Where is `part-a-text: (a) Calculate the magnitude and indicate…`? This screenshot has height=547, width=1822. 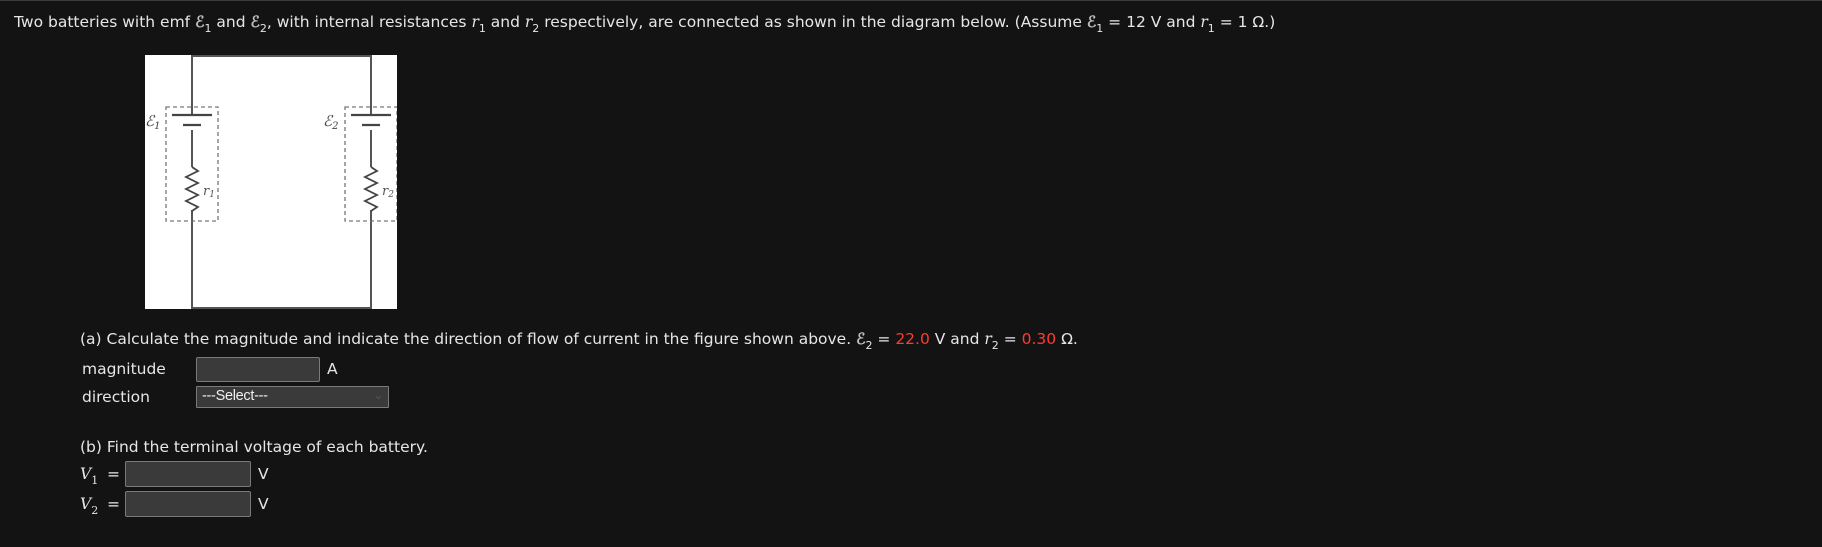
part-a-text: (a) Calculate the magnitude and indicate… is located at coordinates (468, 339).